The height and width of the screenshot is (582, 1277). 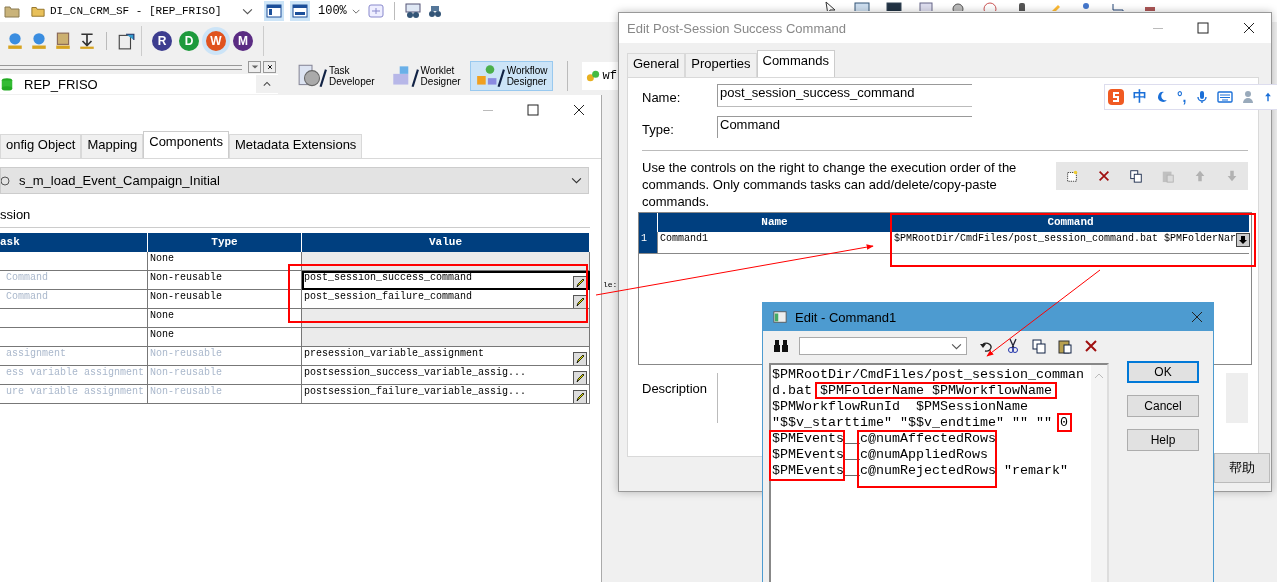 What do you see at coordinates (41, 146) in the screenshot?
I see `tab: onfig Object` at bounding box center [41, 146].